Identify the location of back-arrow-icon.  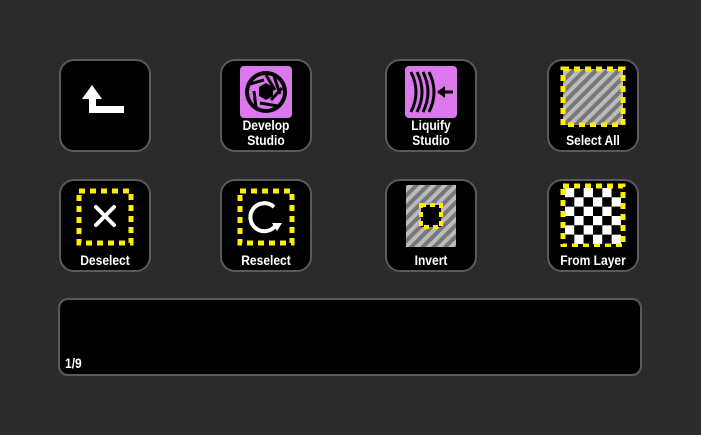
(103, 99).